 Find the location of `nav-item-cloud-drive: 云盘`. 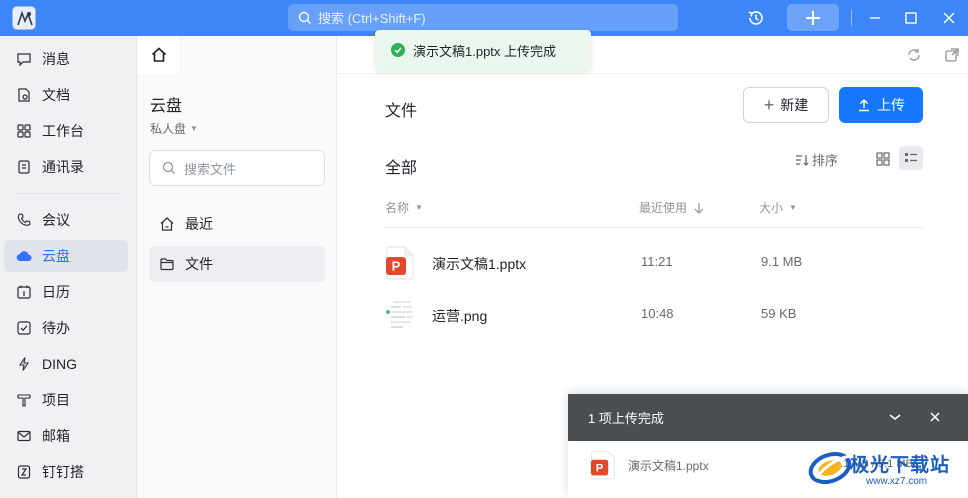

nav-item-cloud-drive: 云盘 is located at coordinates (66, 256).